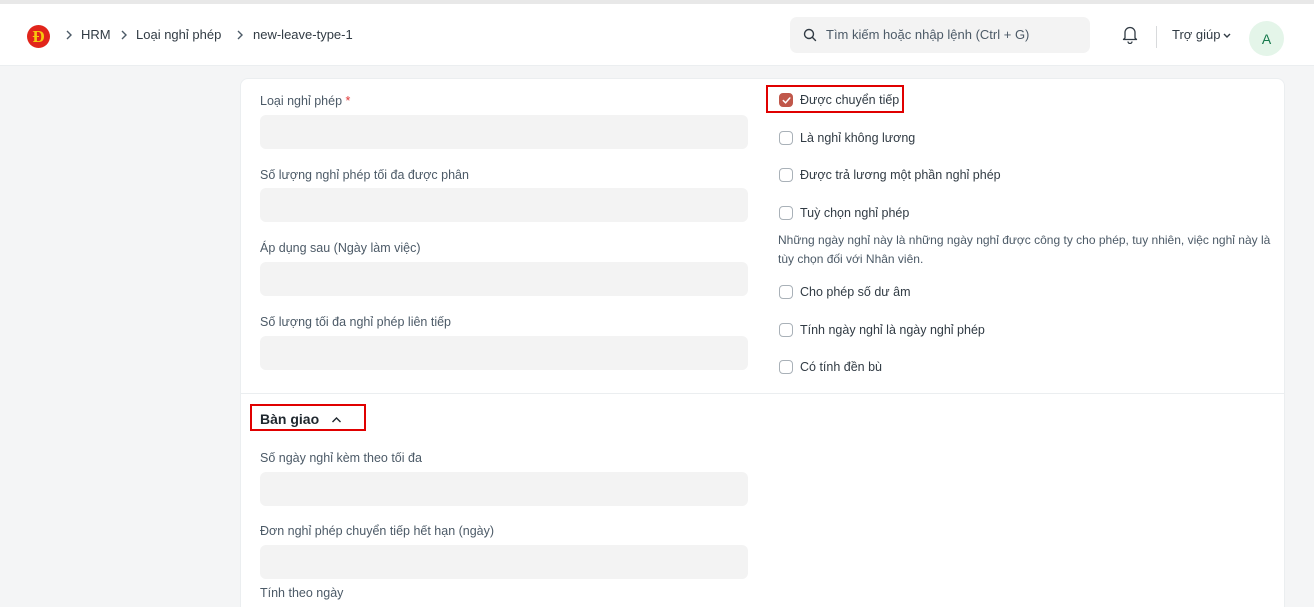 The image size is (1314, 607). I want to click on checkbox-label: Là nghỉ không lương, so click(858, 138).